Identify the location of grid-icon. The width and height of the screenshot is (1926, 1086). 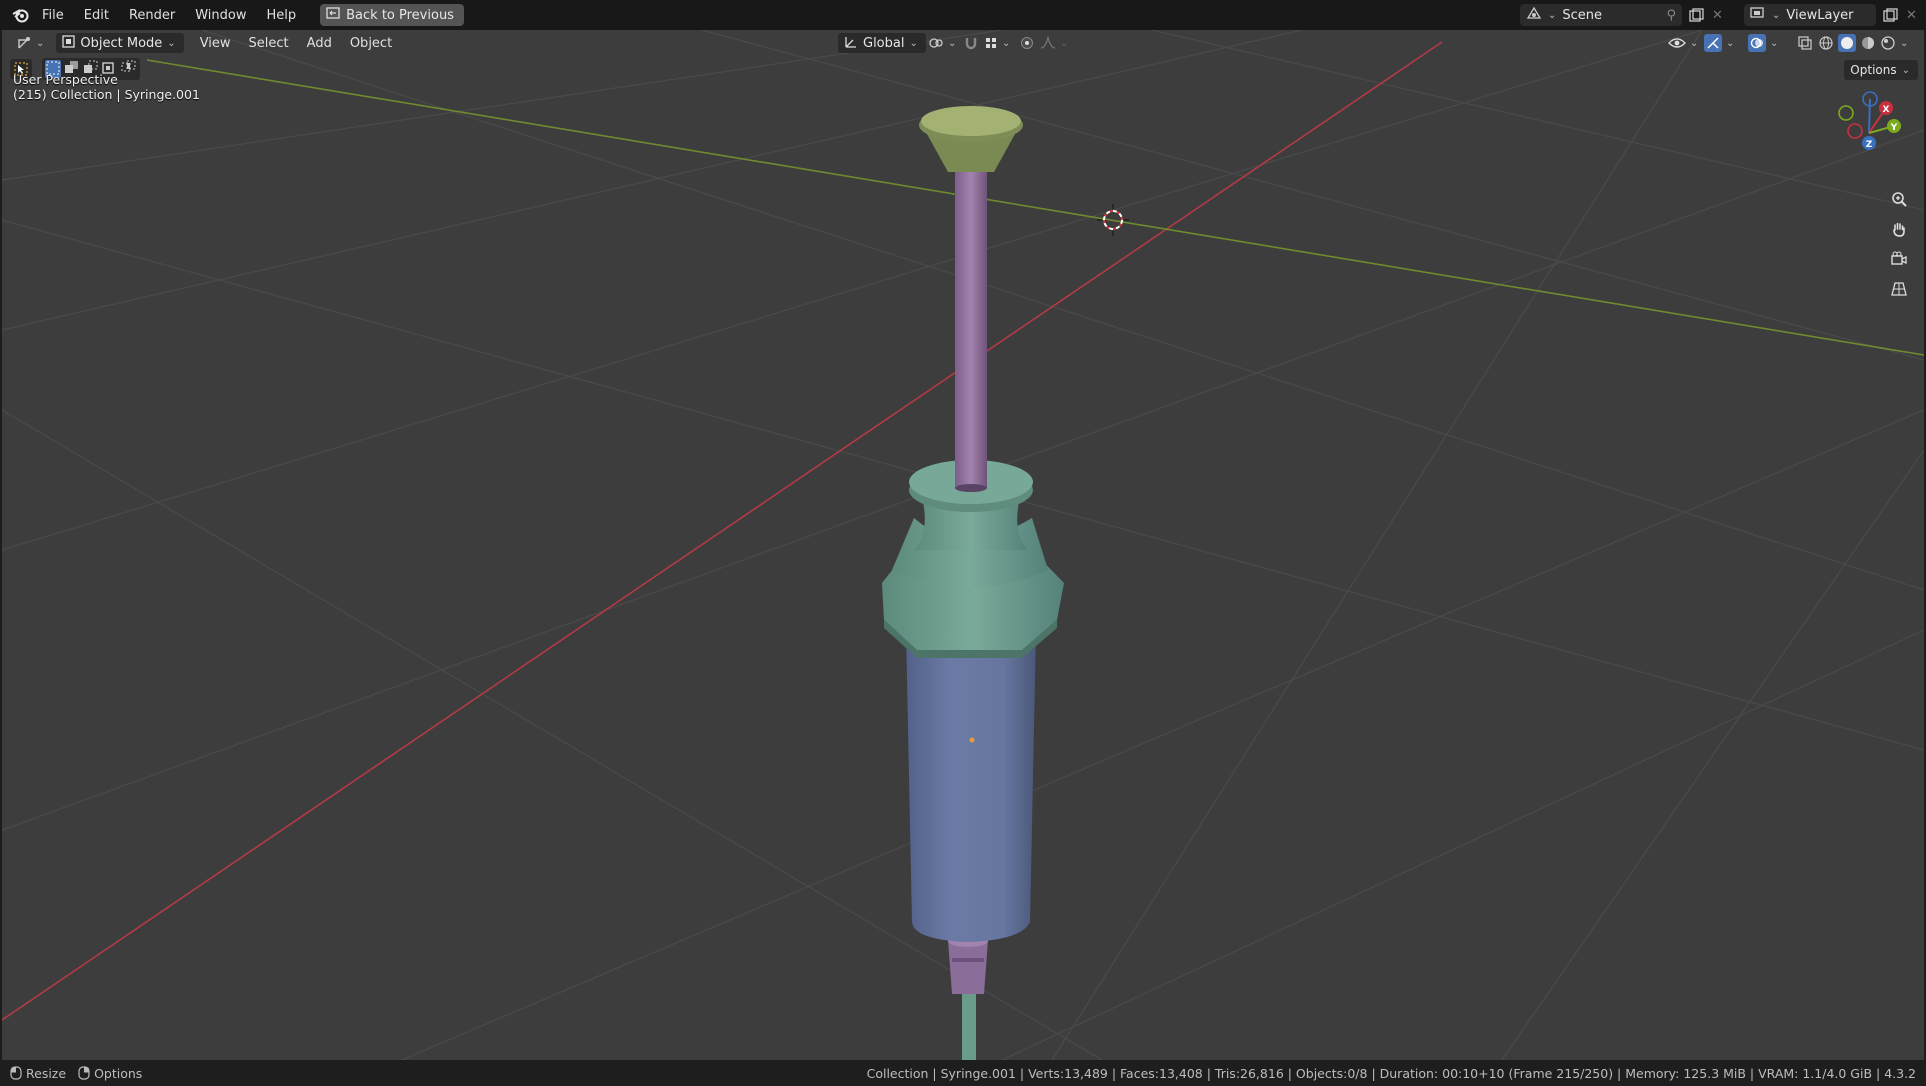
(1899, 289).